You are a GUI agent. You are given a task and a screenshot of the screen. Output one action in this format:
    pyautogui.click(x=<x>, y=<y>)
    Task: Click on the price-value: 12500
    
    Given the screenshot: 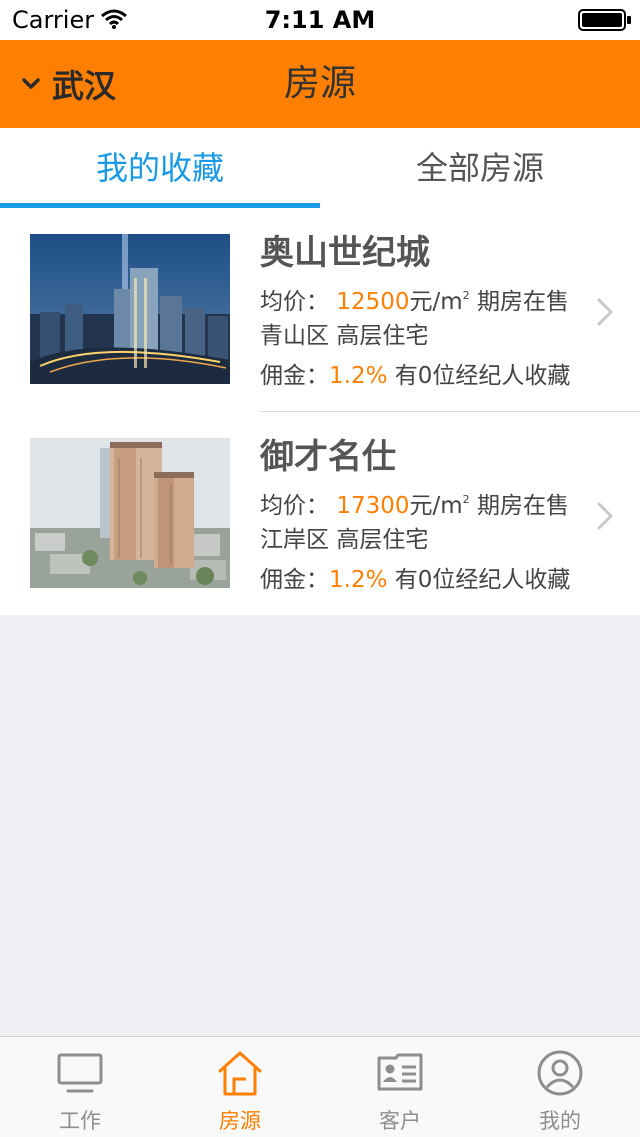 What is the action you would take?
    pyautogui.click(x=373, y=302)
    